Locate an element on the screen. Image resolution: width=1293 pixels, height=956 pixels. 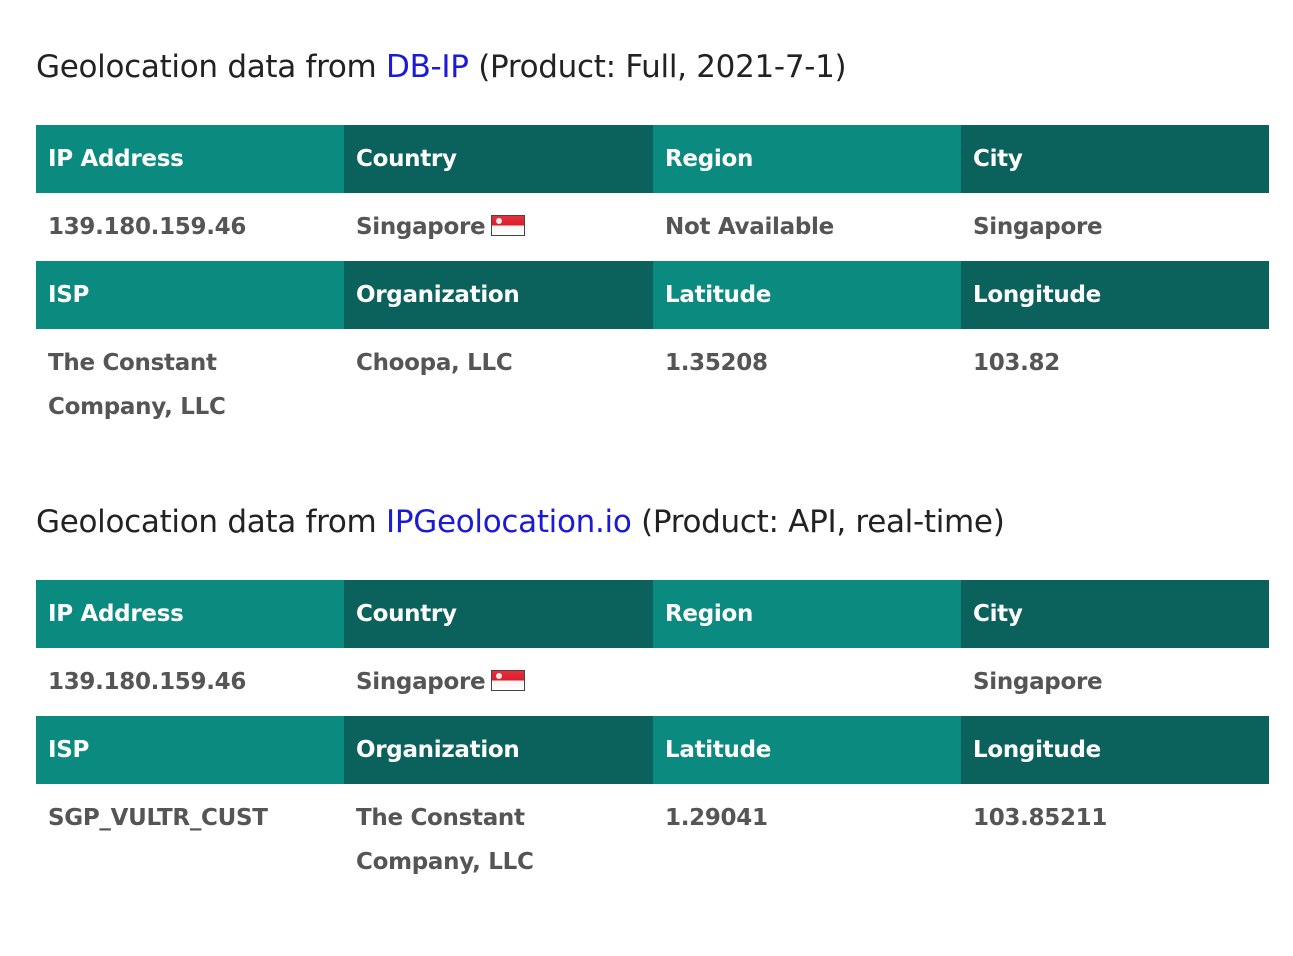
value-isp: The Constant Company, LLC is located at coordinates (137, 385).